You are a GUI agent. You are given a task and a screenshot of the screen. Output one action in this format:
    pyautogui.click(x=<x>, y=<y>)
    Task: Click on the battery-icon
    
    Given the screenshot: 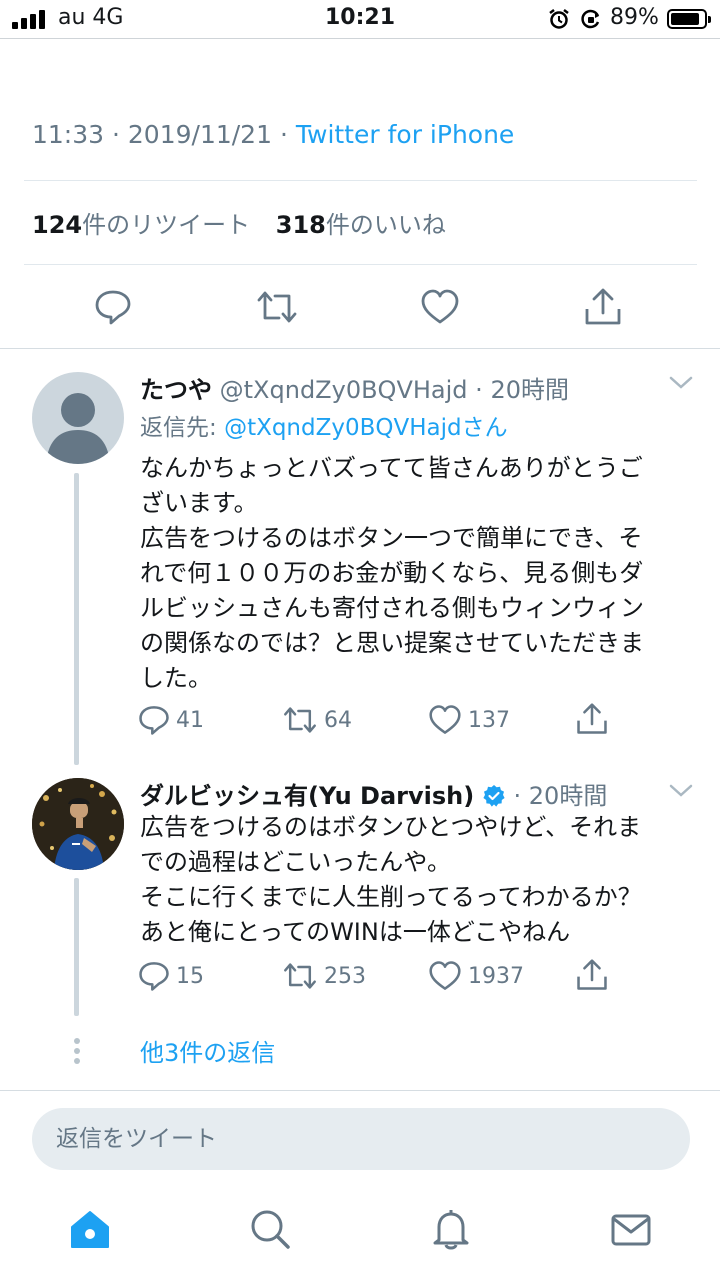 What is the action you would take?
    pyautogui.click(x=689, y=19)
    